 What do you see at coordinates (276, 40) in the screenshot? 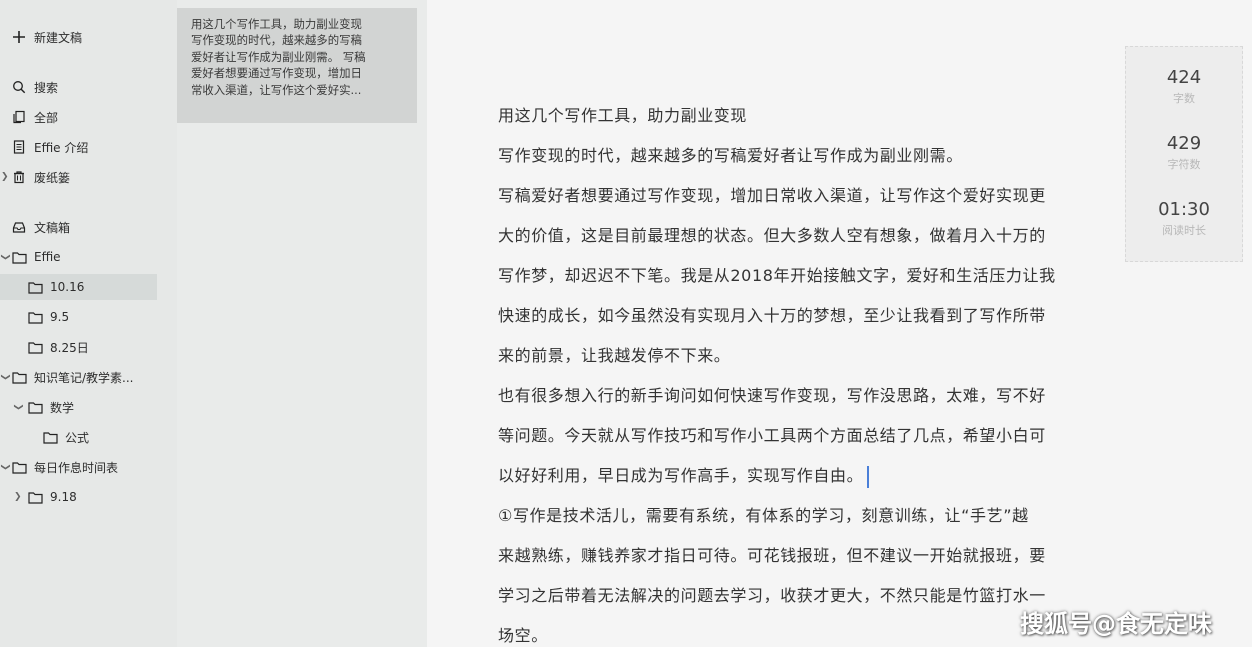
I see `document-card-preview-line: 写作变现的时代，越来越多的写稿` at bounding box center [276, 40].